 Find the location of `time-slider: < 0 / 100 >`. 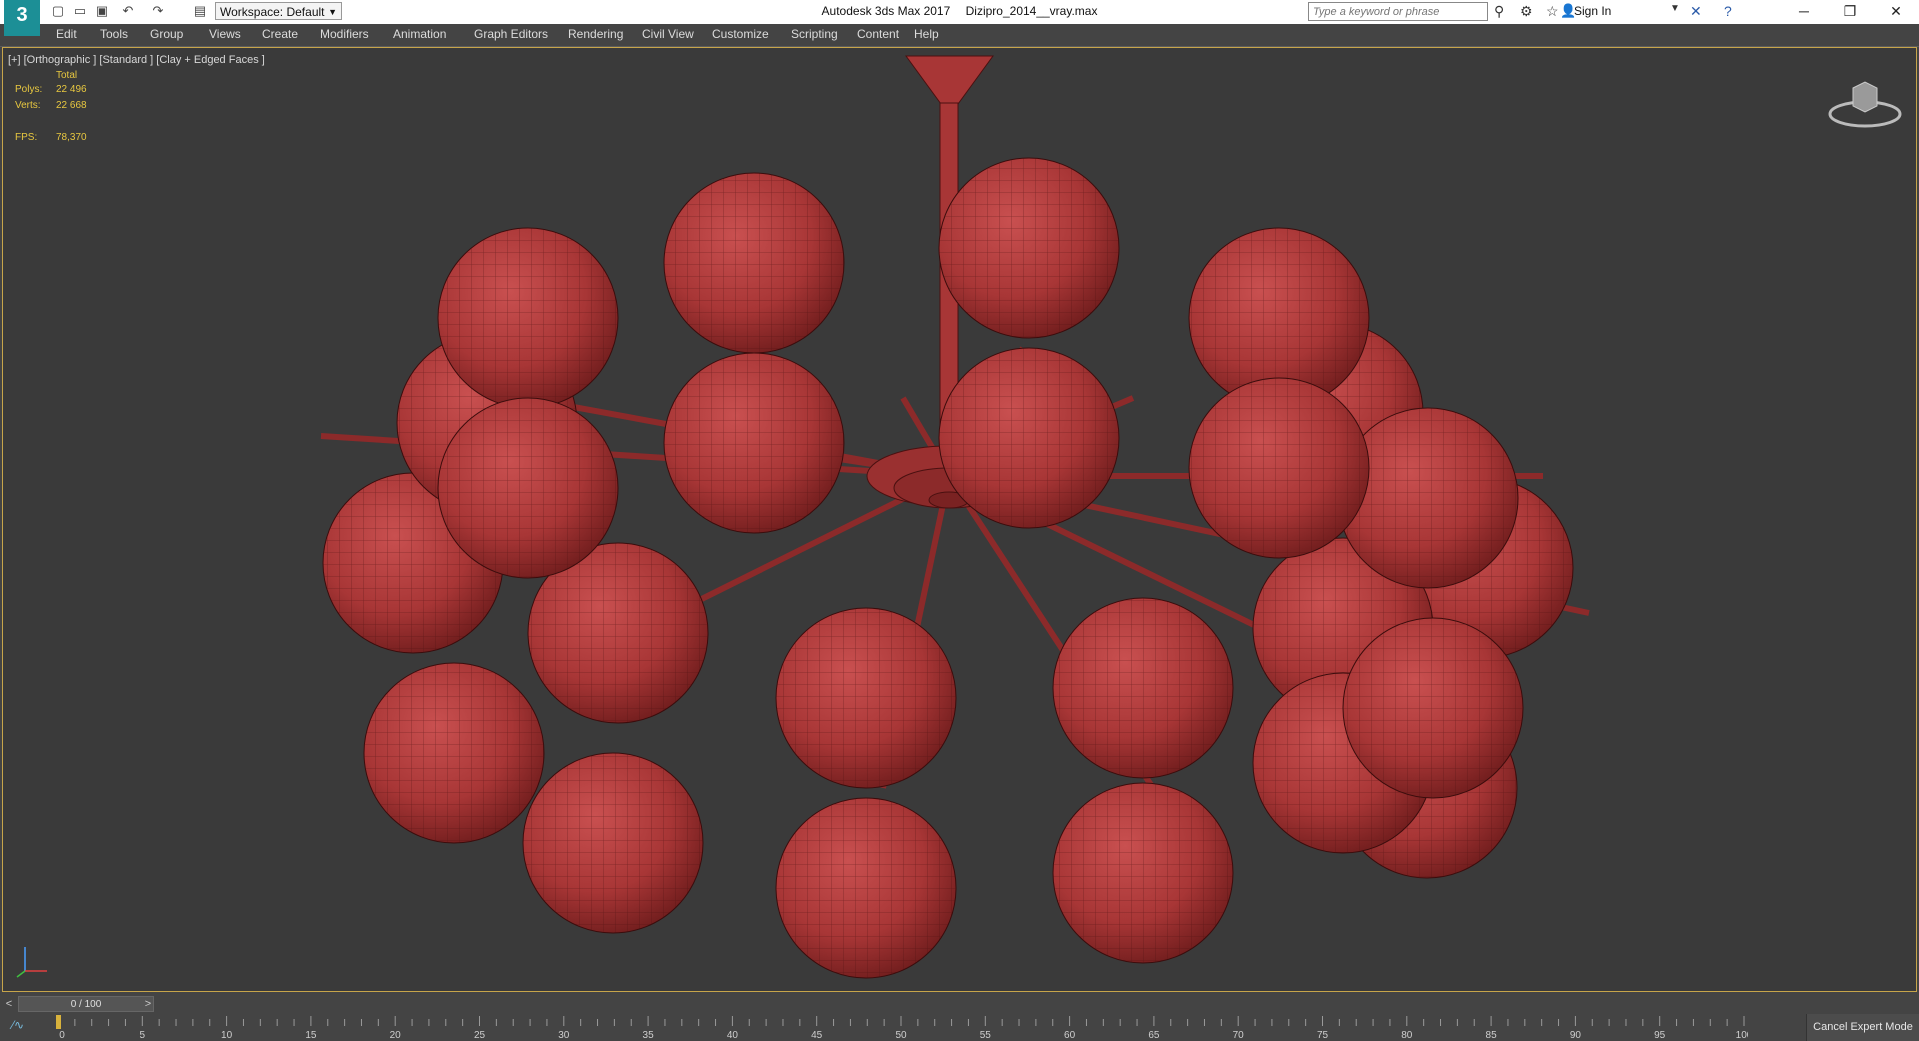

time-slider: < 0 / 100 > is located at coordinates (959, 1004).